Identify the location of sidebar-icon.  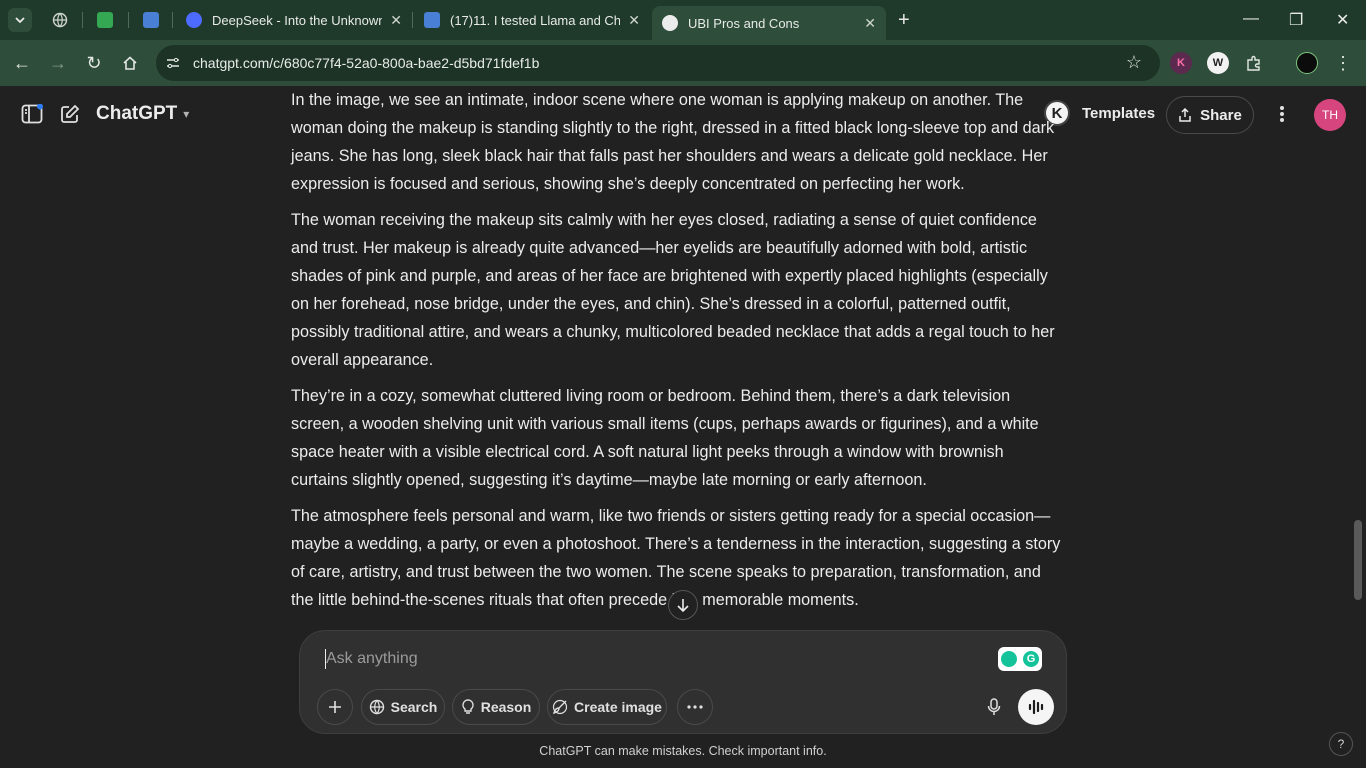
(32, 114).